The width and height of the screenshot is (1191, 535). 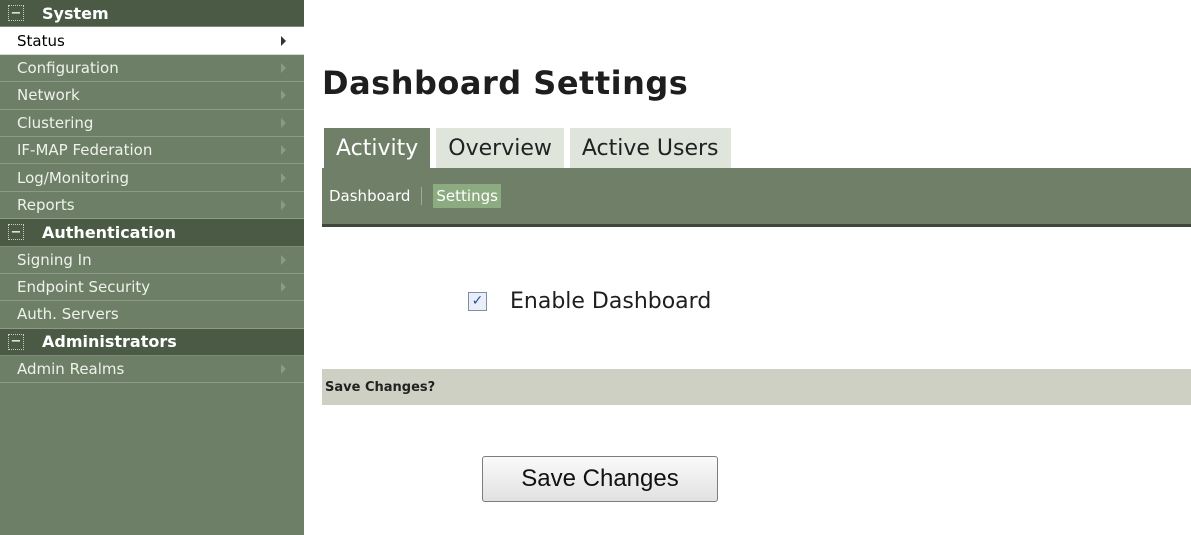 I want to click on sidebar-item-reports: Reports, so click(x=152, y=205).